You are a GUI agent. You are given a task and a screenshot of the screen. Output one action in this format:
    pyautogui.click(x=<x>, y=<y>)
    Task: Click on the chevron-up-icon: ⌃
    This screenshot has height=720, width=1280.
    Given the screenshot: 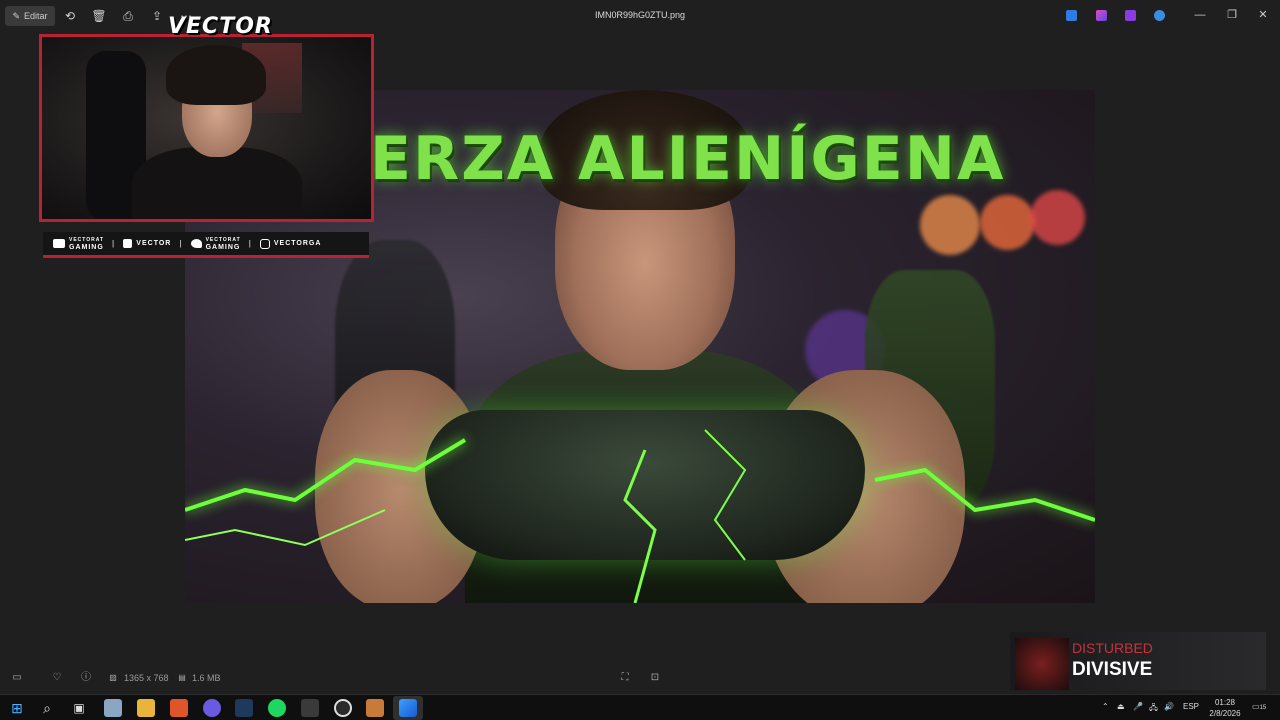 What is the action you would take?
    pyautogui.click(x=1105, y=706)
    